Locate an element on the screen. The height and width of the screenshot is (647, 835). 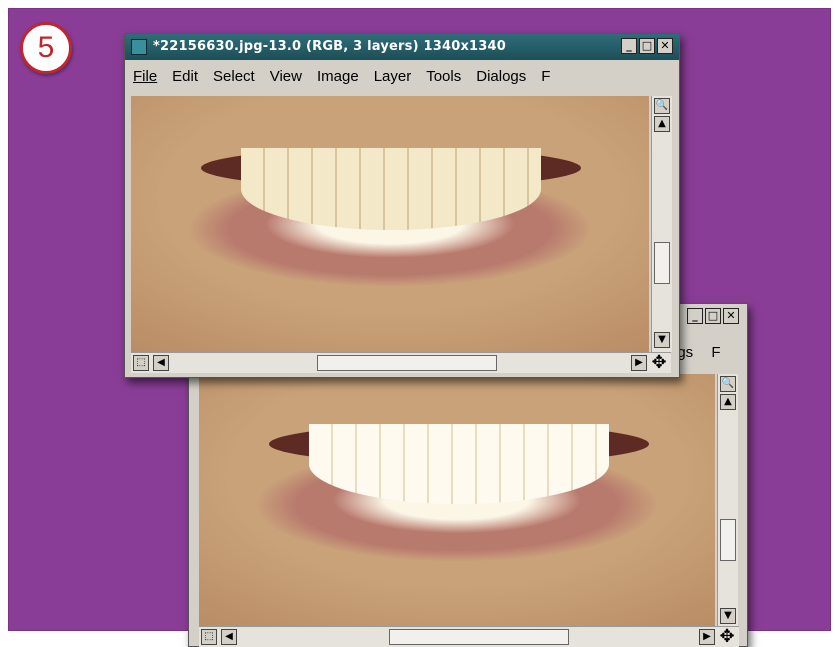
title-buttons: _ □ ✕ is located at coordinates (647, 46).